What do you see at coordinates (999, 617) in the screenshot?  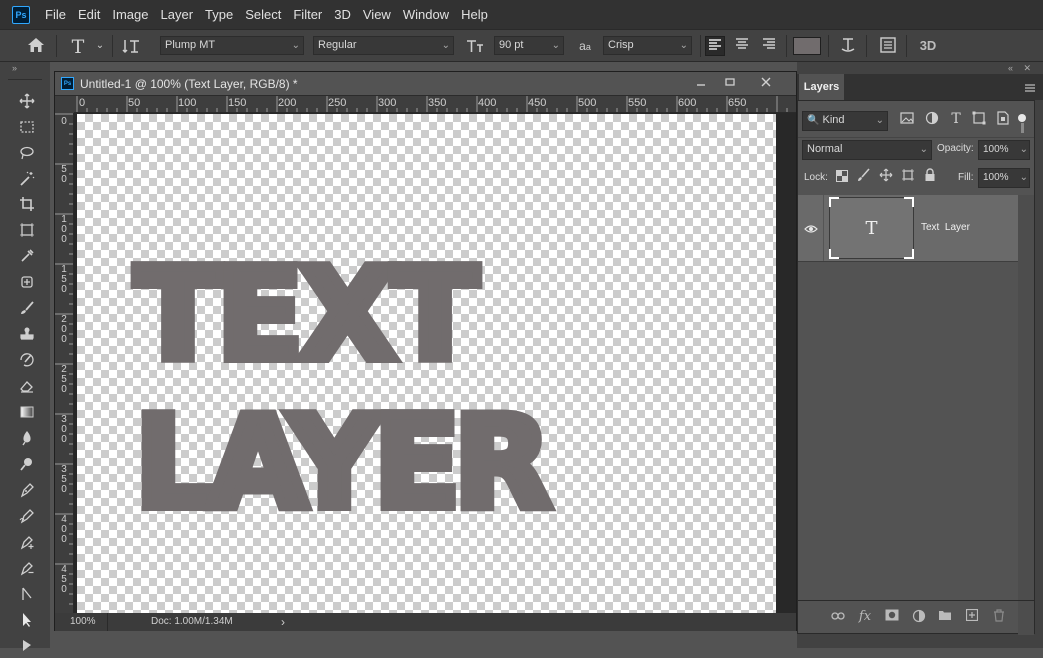 I see `delete-layer-trash-icon` at bounding box center [999, 617].